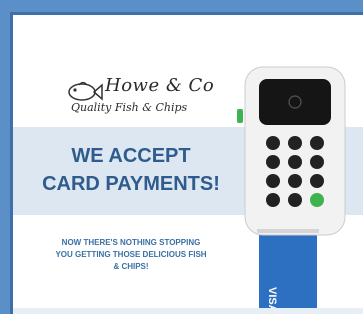 The height and width of the screenshot is (314, 363). Describe the element at coordinates (131, 170) in the screenshot. I see `headline: WE ACCEPT CARD PAYMENTS!` at that location.